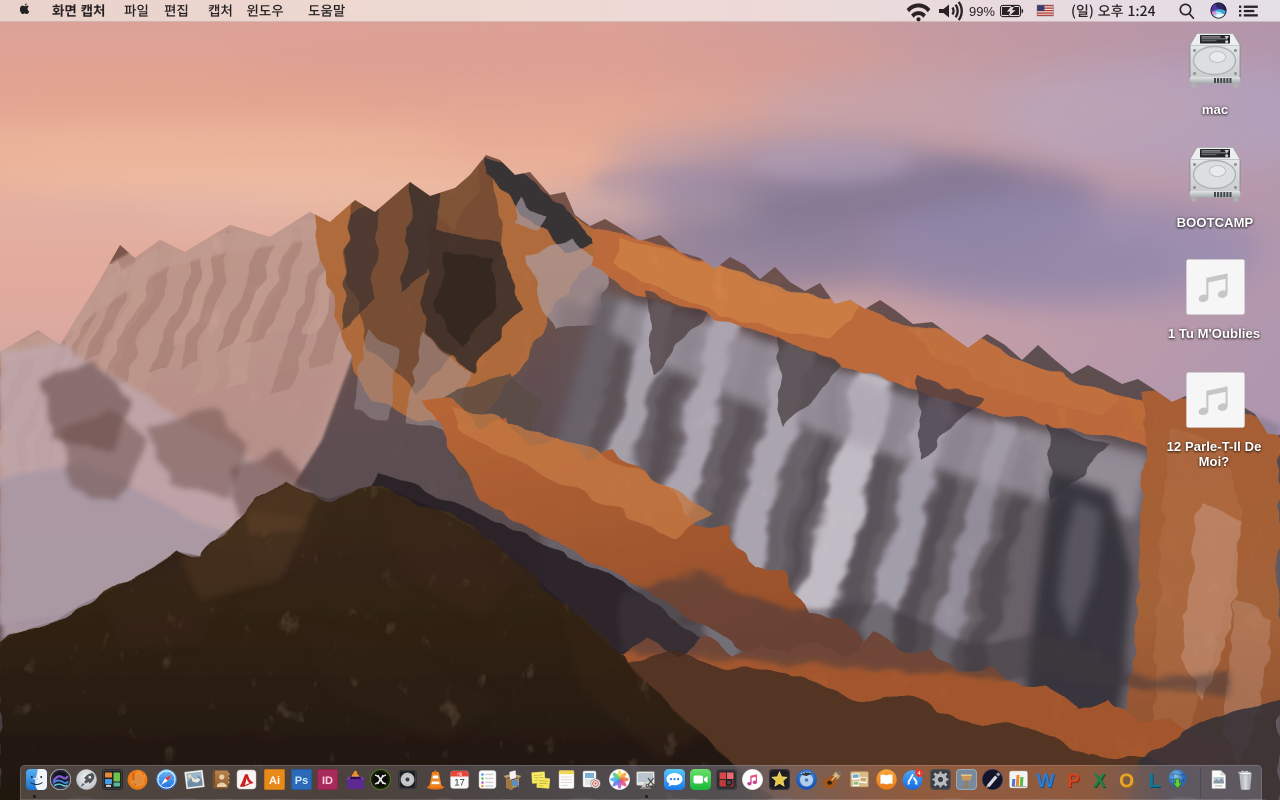 This screenshot has height=800, width=1280. Describe the element at coordinates (1126, 781) in the screenshot. I see `svg-text: O` at that location.